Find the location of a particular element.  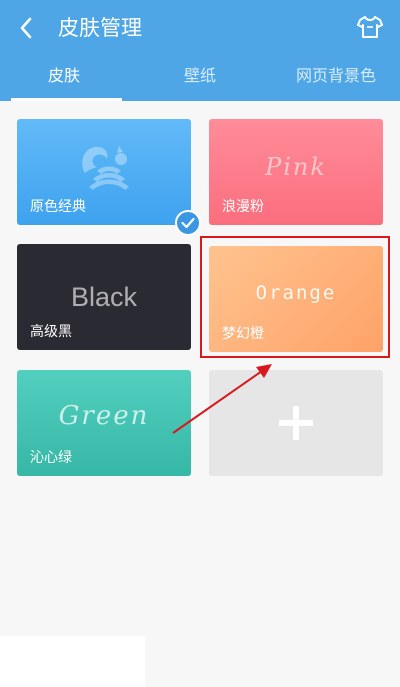

skin-card-orange: Orange 梦幻橙 is located at coordinates (296, 299).